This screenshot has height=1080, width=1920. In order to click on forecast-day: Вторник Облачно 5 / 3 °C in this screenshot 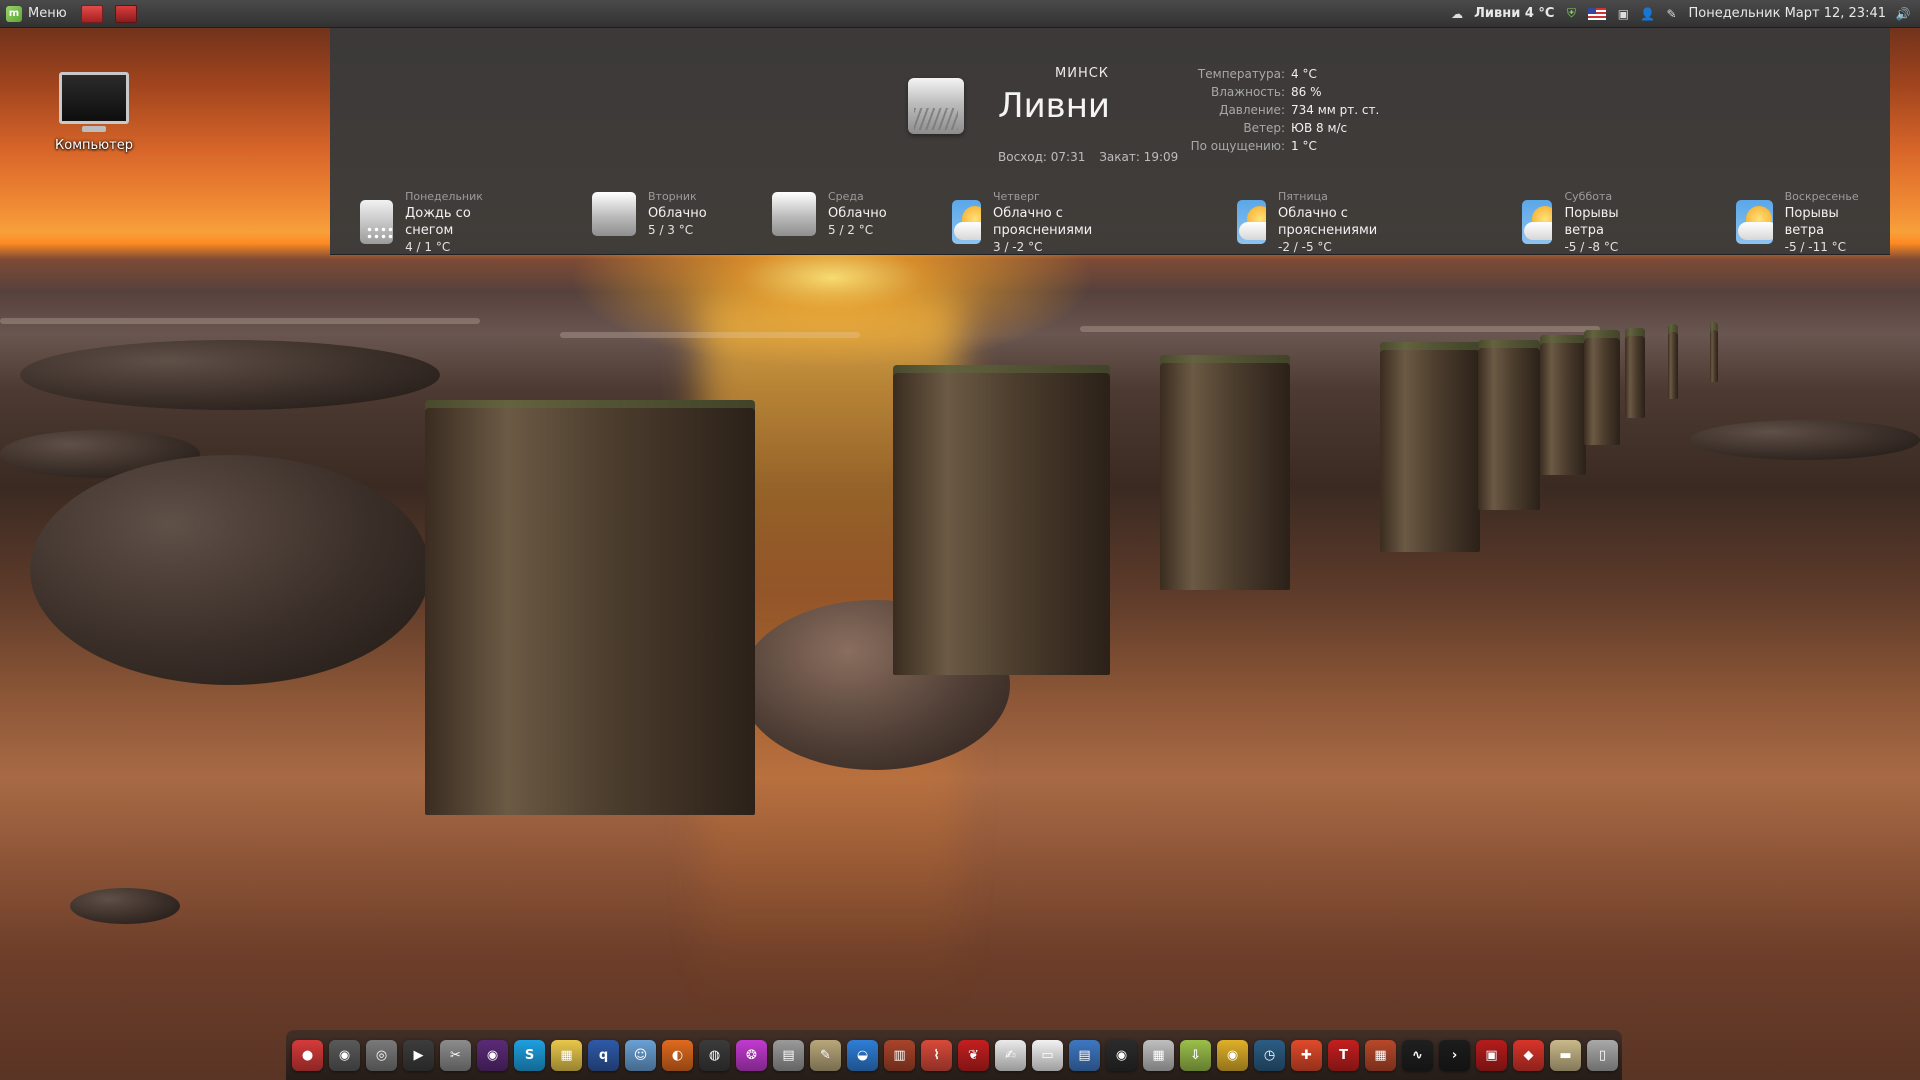, I will do `click(649, 213)`.